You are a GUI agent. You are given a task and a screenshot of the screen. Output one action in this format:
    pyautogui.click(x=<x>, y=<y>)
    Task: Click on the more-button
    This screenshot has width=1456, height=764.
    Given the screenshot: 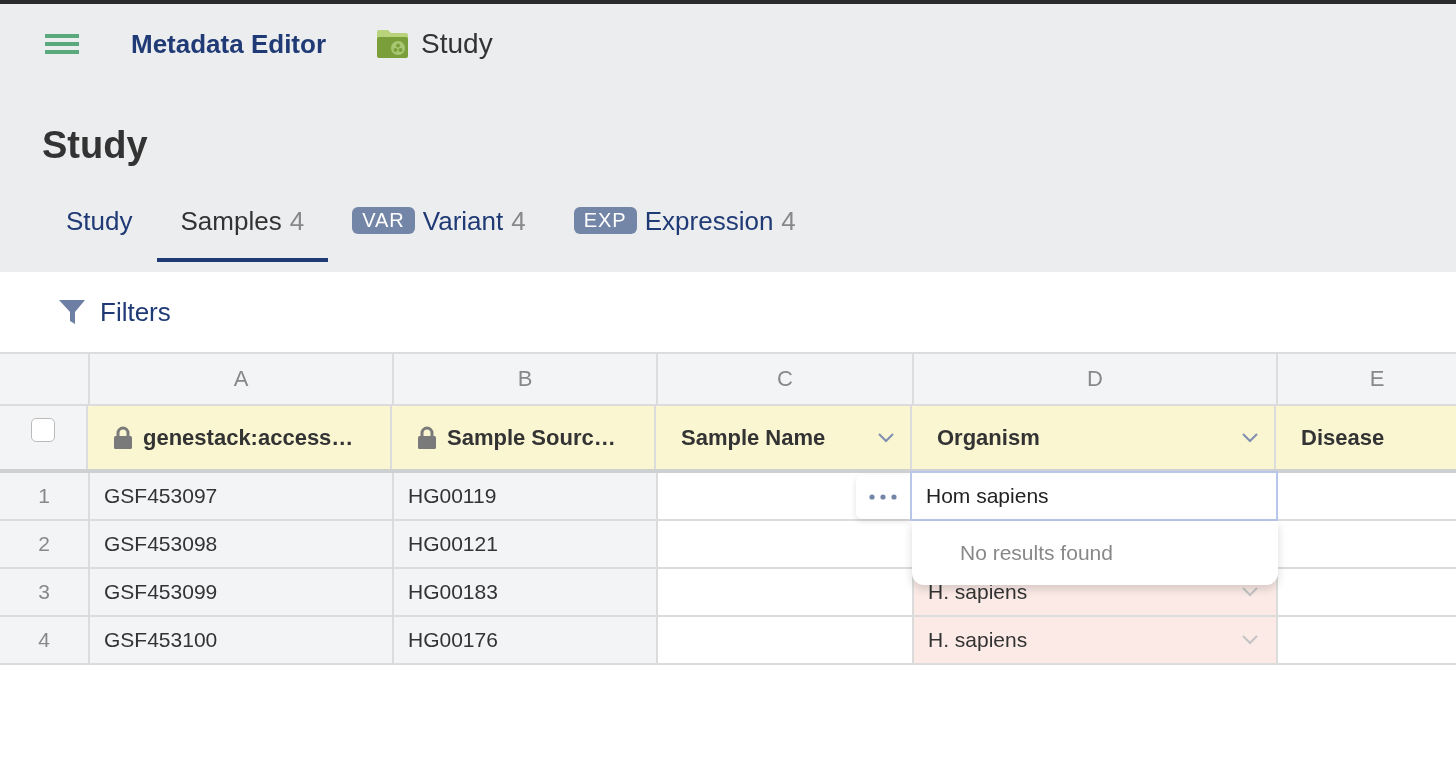 What is the action you would take?
    pyautogui.click(x=883, y=497)
    